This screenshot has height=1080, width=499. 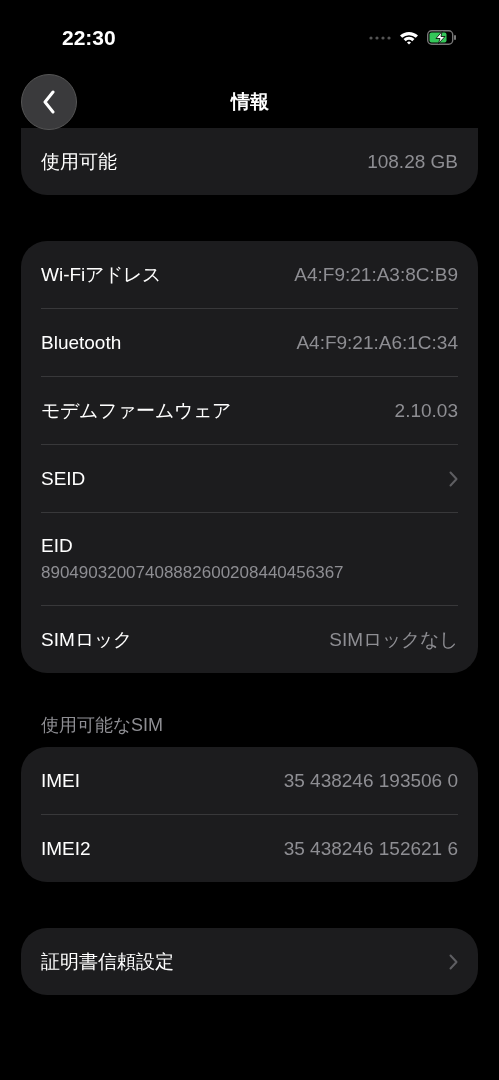 I want to click on row-value: 35 438246 152621 6, so click(x=370, y=848).